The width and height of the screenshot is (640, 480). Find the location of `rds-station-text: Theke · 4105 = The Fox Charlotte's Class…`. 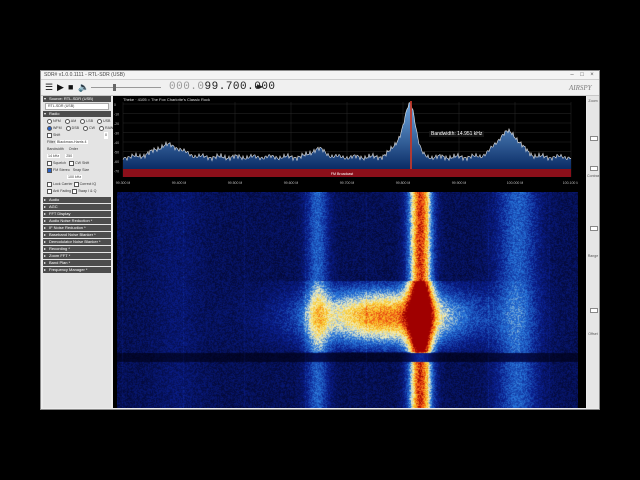

rds-station-text: Theke · 4105 = The Fox Charlotte's Class… is located at coordinates (167, 99).